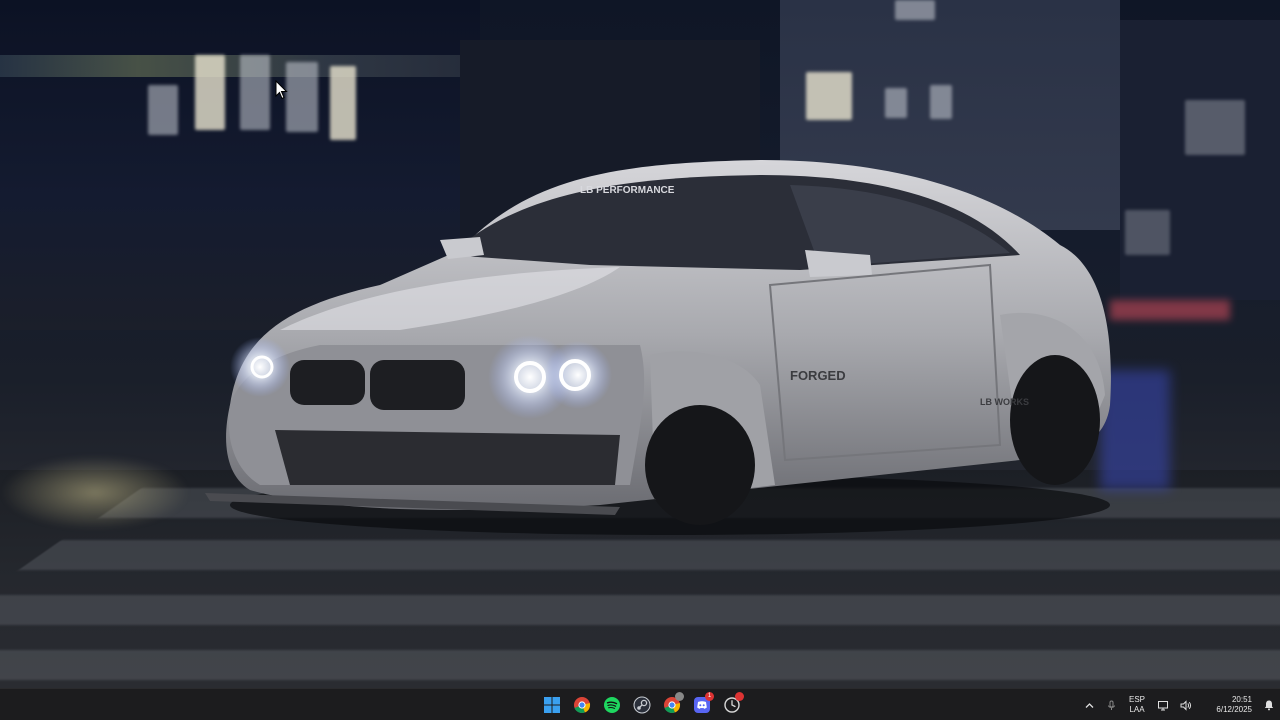 The height and width of the screenshot is (720, 1280). I want to click on taskbar-clock-app, so click(732, 705).